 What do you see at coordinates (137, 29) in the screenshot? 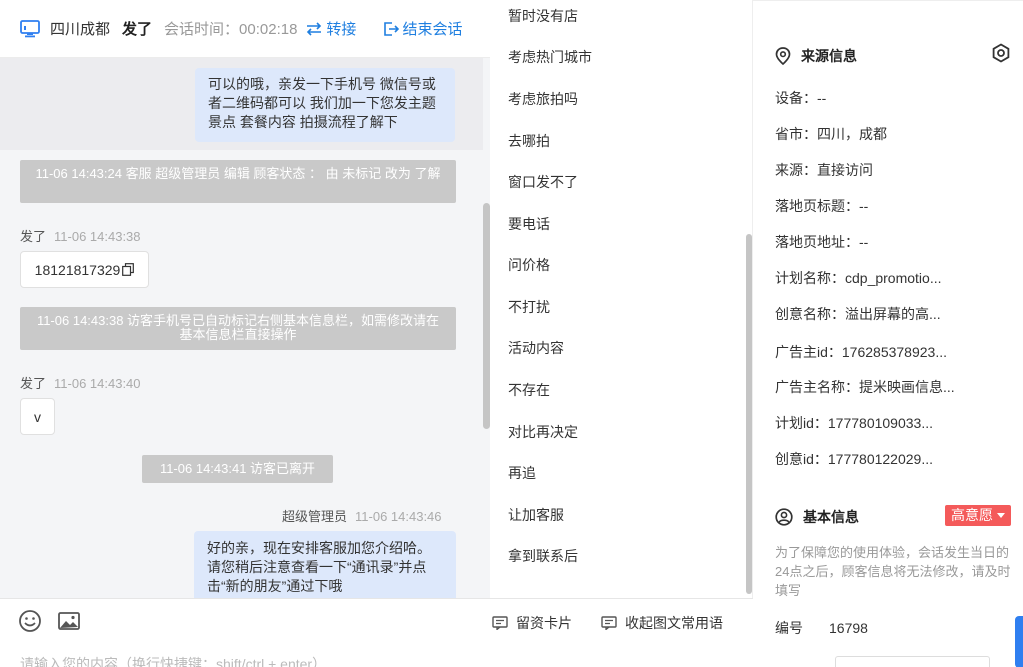
I see `visitor-nickname: 发了` at bounding box center [137, 29].